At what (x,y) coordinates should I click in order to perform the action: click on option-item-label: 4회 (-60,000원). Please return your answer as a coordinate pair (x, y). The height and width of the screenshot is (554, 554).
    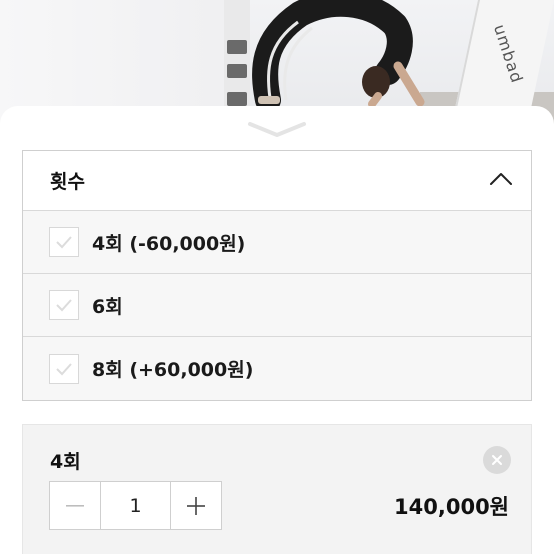
    Looking at the image, I should click on (169, 243).